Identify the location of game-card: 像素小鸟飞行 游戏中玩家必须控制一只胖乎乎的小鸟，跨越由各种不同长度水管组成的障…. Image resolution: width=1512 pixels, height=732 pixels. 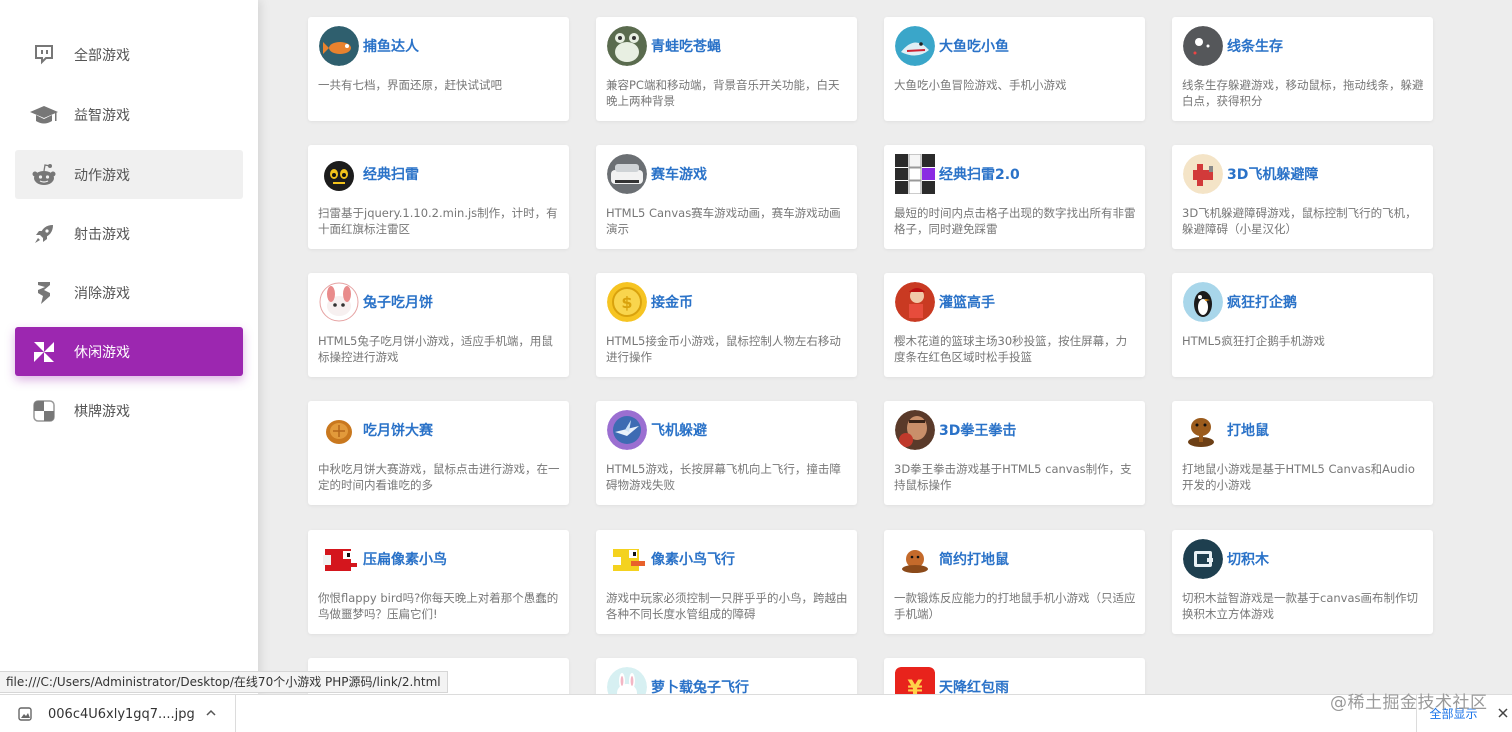
(726, 582).